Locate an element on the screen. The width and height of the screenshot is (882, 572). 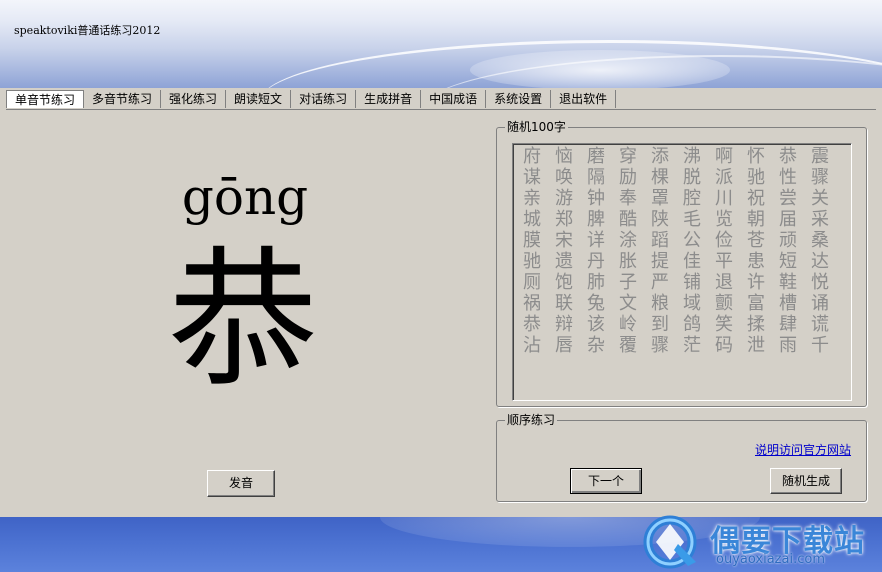
grid-character: 膜 is located at coordinates (532, 240).